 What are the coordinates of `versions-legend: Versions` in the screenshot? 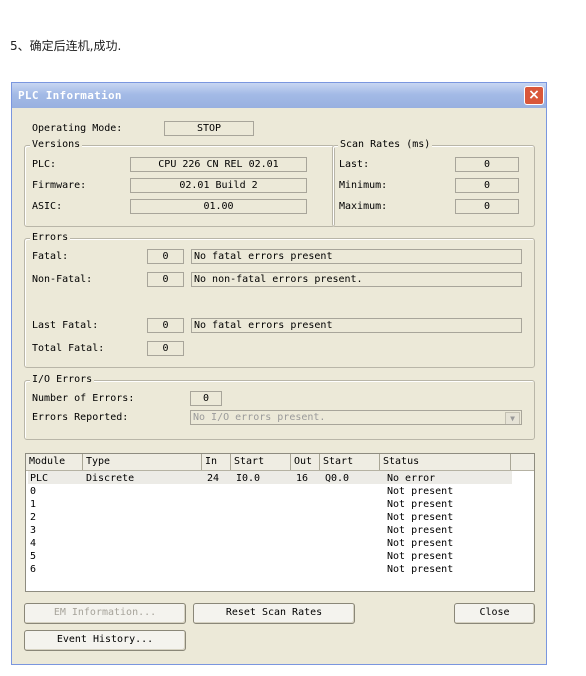 It's located at (56, 144).